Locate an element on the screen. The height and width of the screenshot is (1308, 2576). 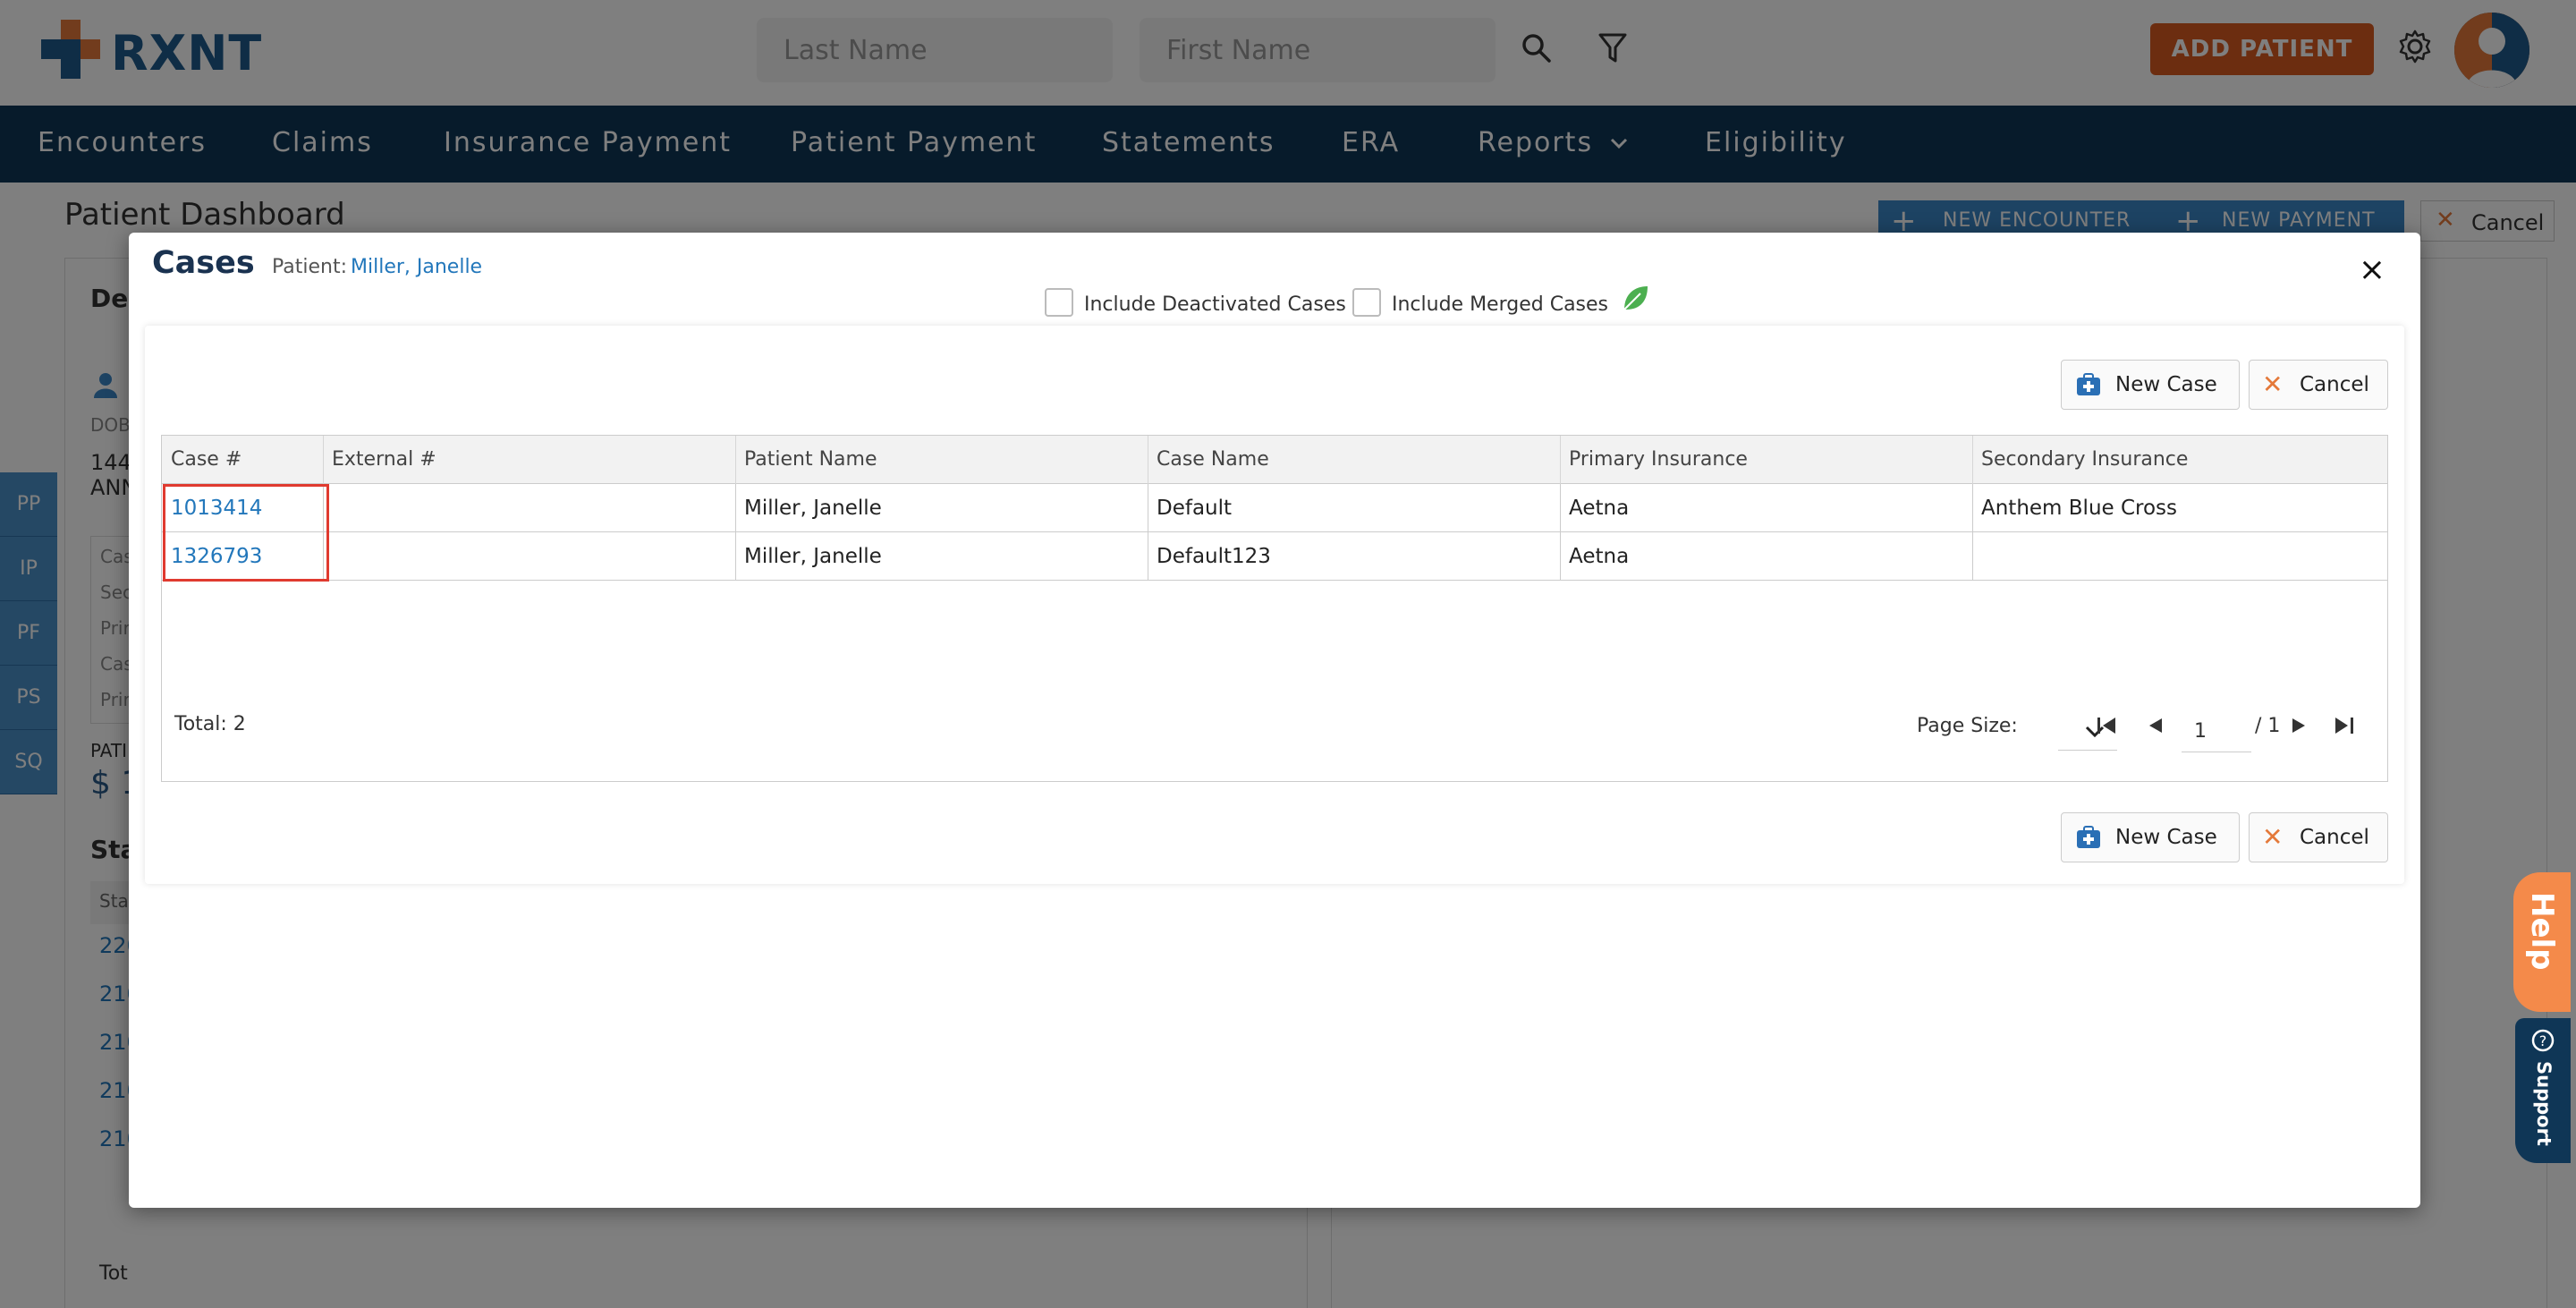
modal-title: Cases is located at coordinates (203, 263).